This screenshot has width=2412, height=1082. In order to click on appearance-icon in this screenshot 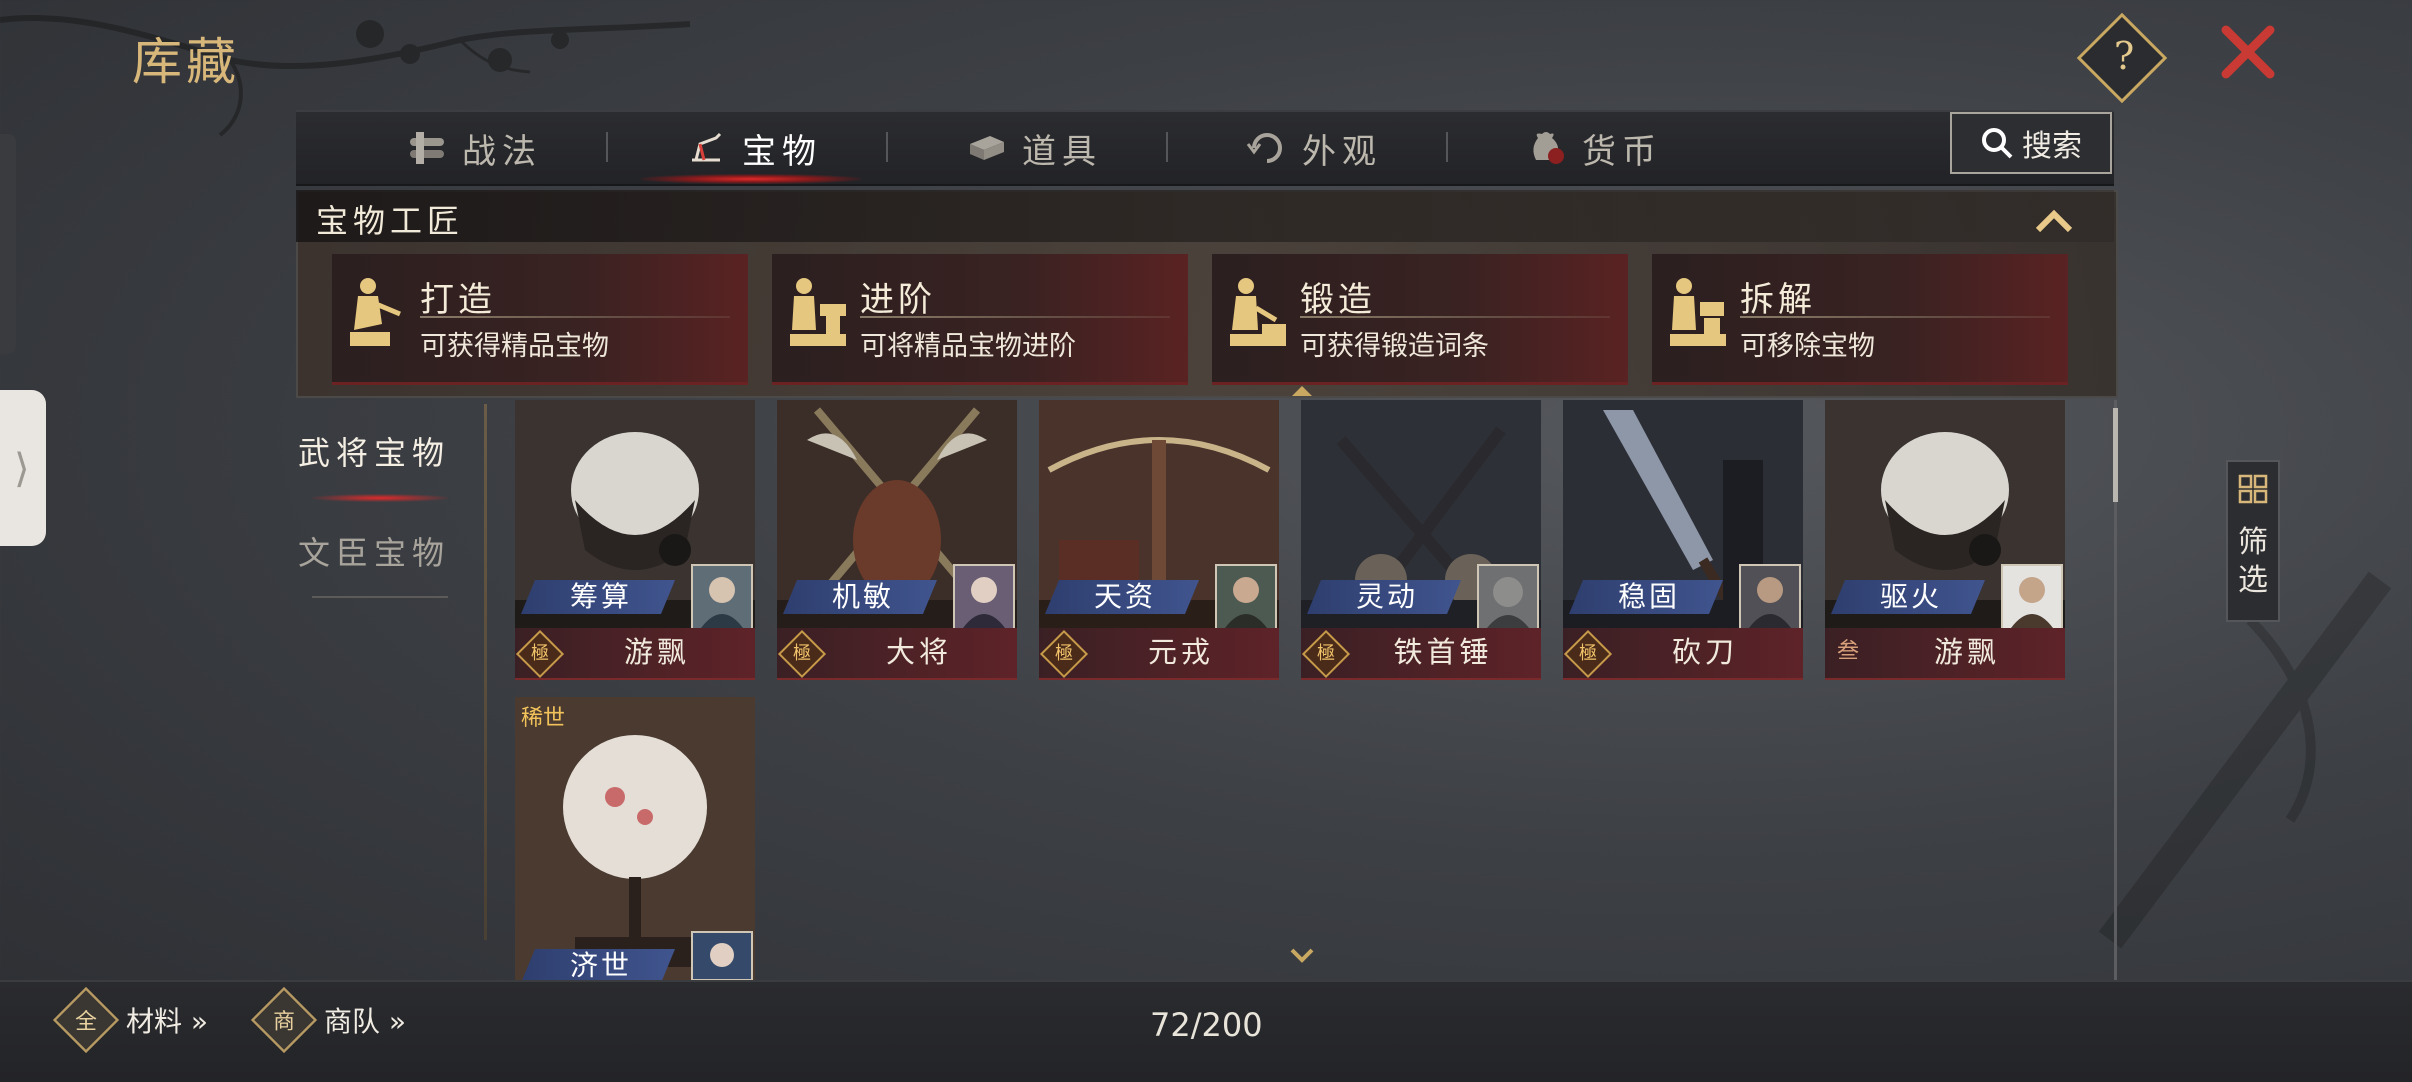, I will do `click(1264, 148)`.